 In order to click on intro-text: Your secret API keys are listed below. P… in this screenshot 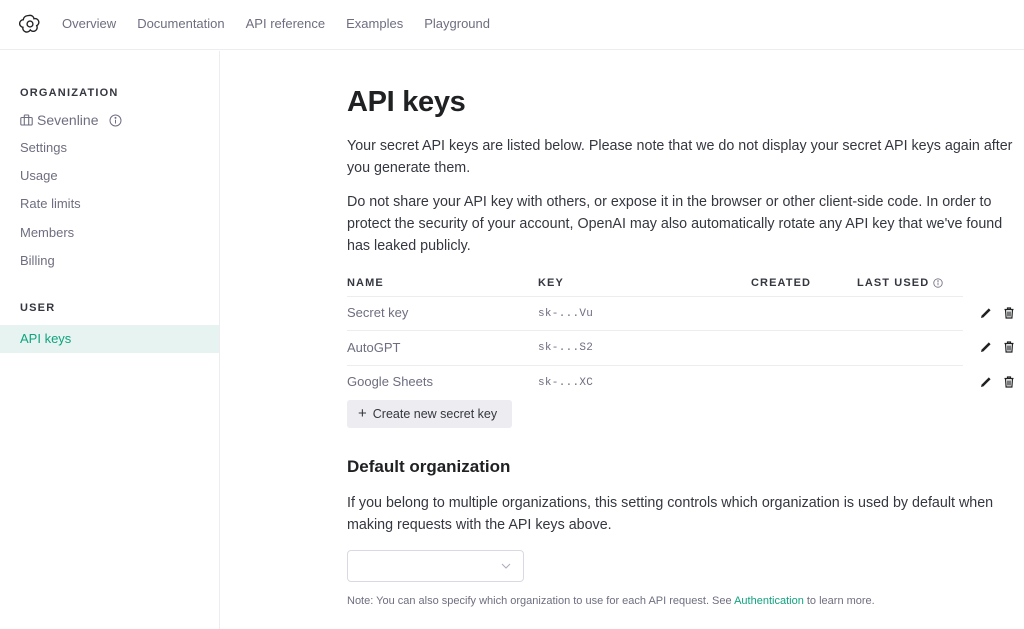, I will do `click(680, 157)`.